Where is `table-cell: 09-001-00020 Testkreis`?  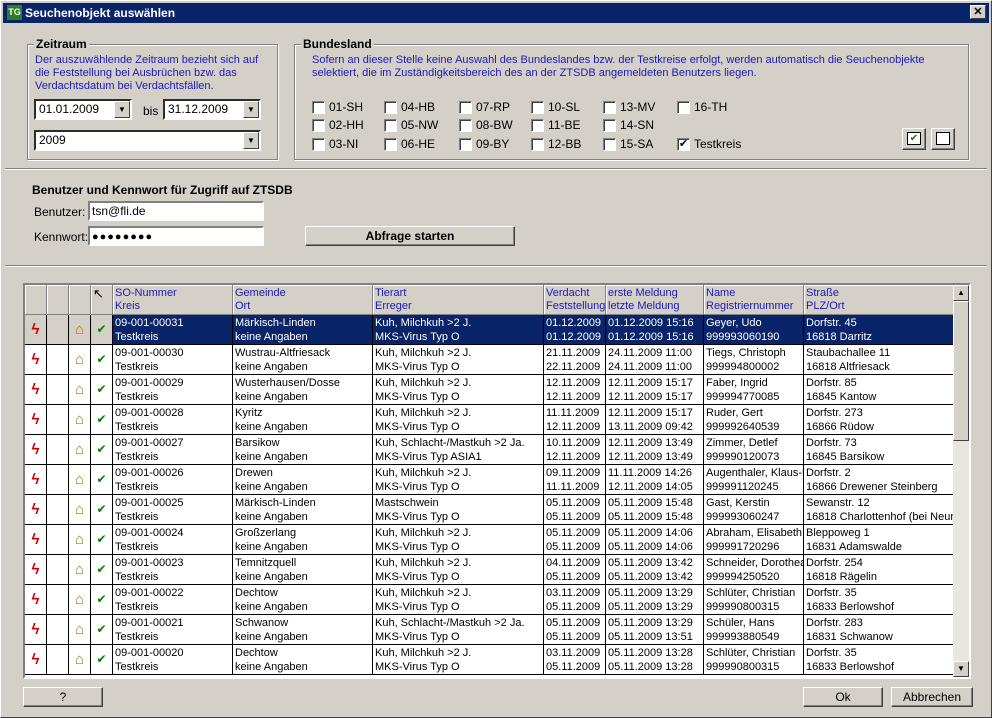
table-cell: 09-001-00020 Testkreis is located at coordinates (173, 660).